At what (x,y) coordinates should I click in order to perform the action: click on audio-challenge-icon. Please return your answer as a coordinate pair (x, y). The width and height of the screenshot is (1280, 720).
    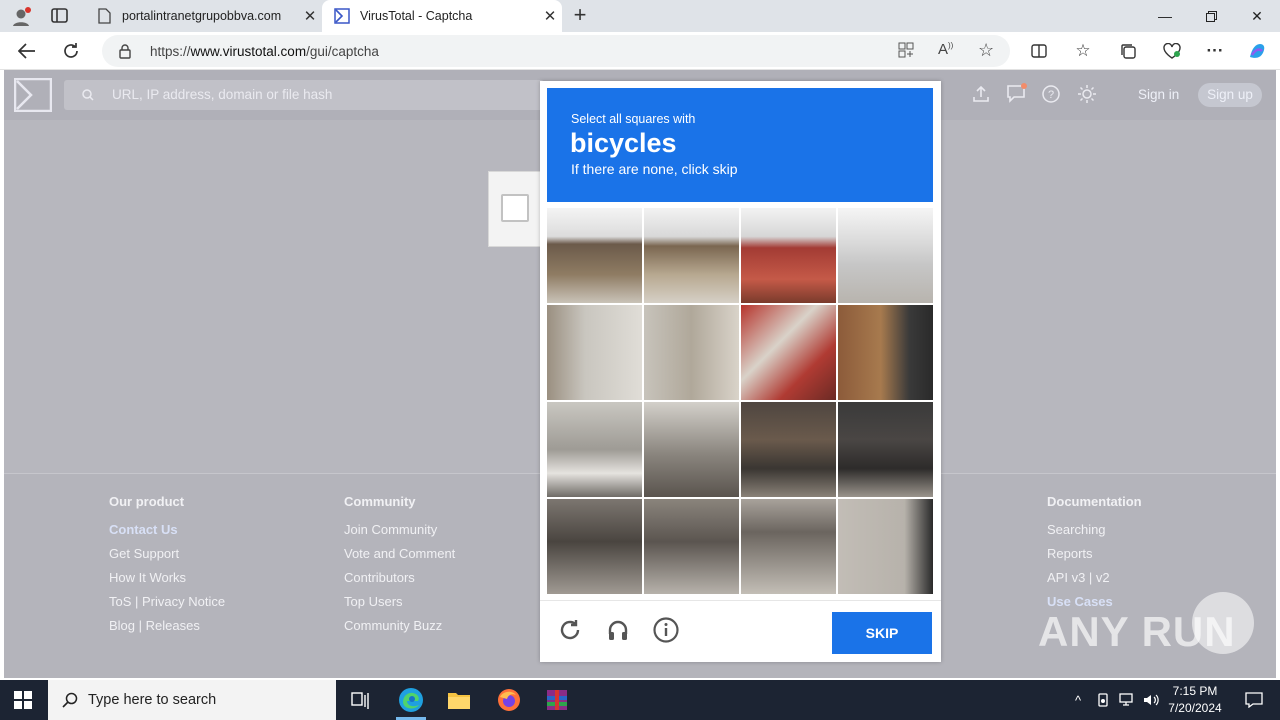
    Looking at the image, I should click on (618, 630).